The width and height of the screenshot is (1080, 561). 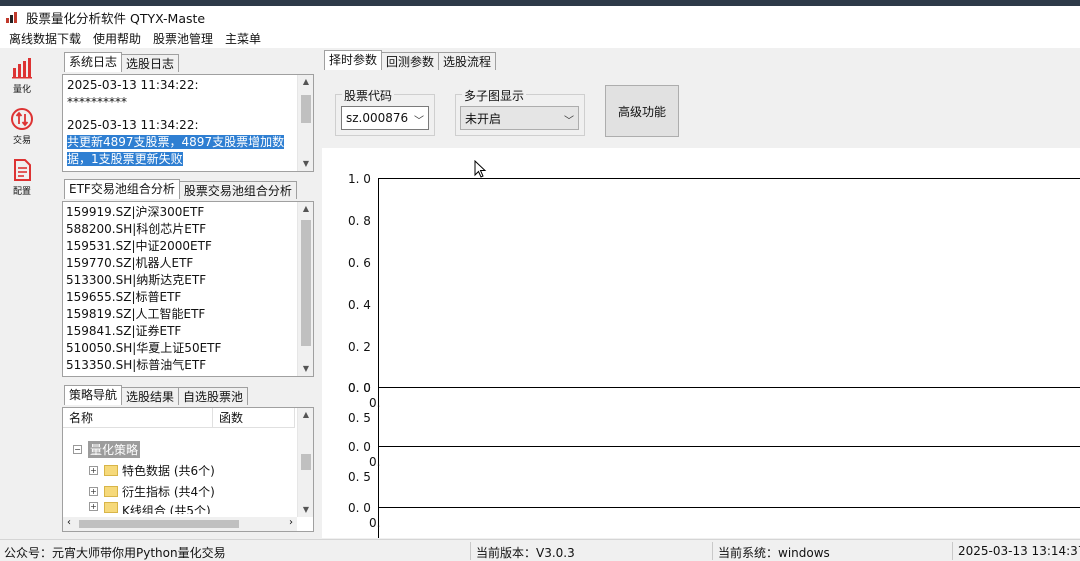 I want to click on main-tabs: 择时参数 回测参数 选股流程, so click(x=410, y=60).